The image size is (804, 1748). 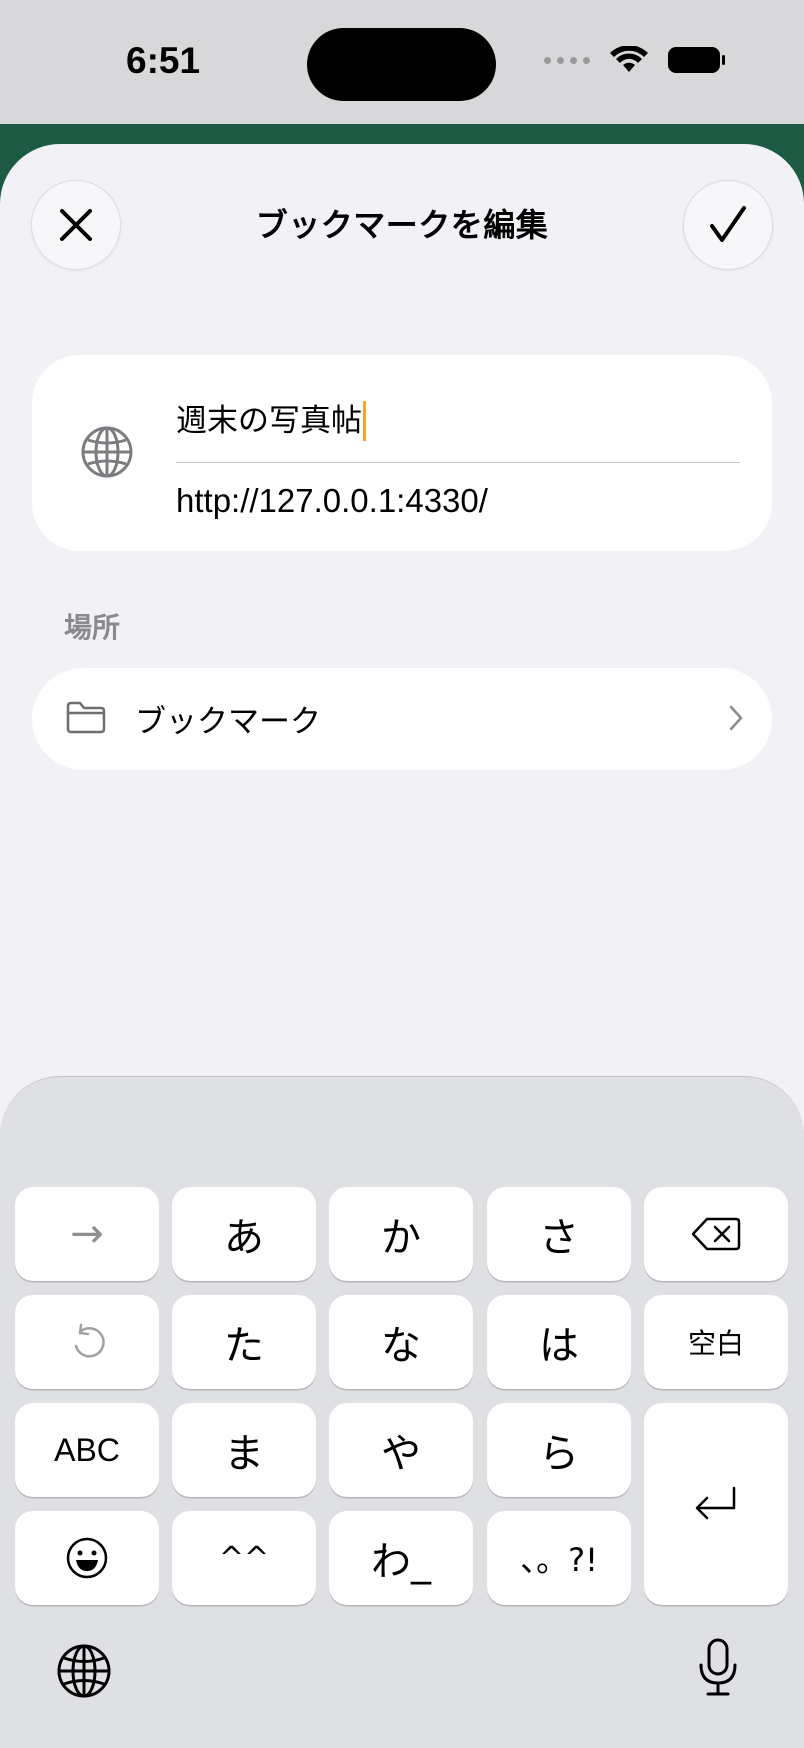 I want to click on bookmark-title-input: 週末の写真帖, so click(x=456, y=421).